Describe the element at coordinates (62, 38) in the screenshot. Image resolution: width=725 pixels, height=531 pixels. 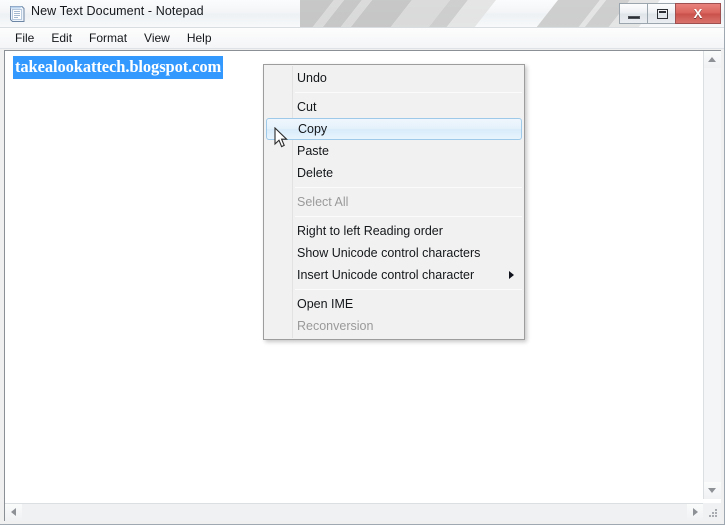
I see `menubar-item-edit: Edit` at that location.